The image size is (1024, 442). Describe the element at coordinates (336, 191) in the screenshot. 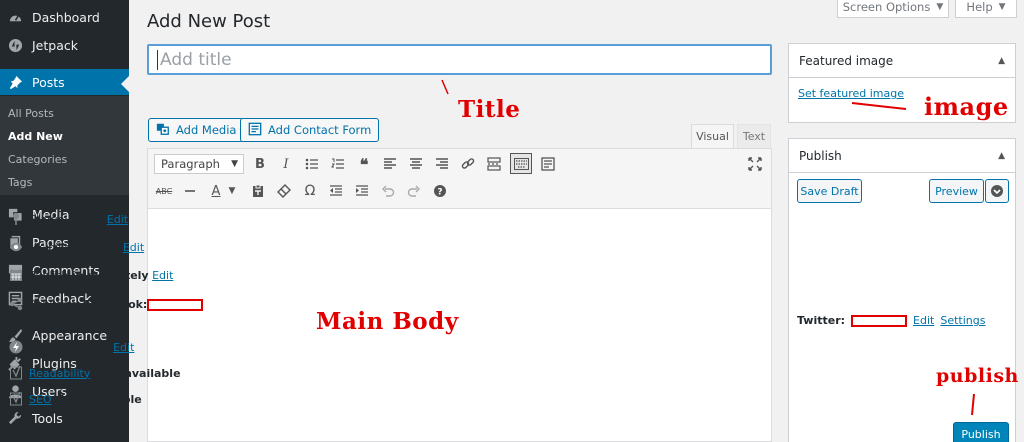

I see `outdent-button` at that location.